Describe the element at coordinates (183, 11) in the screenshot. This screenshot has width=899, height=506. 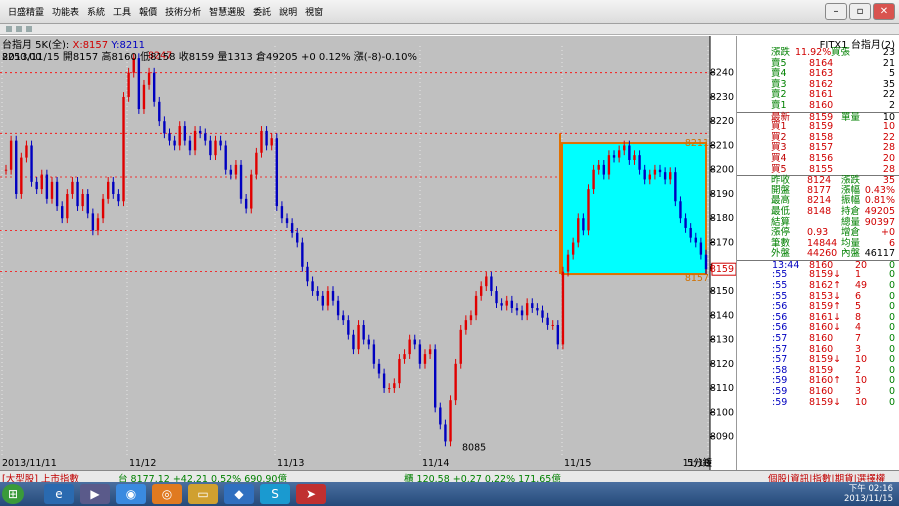
I see `menu-item-6: 技術分析` at that location.